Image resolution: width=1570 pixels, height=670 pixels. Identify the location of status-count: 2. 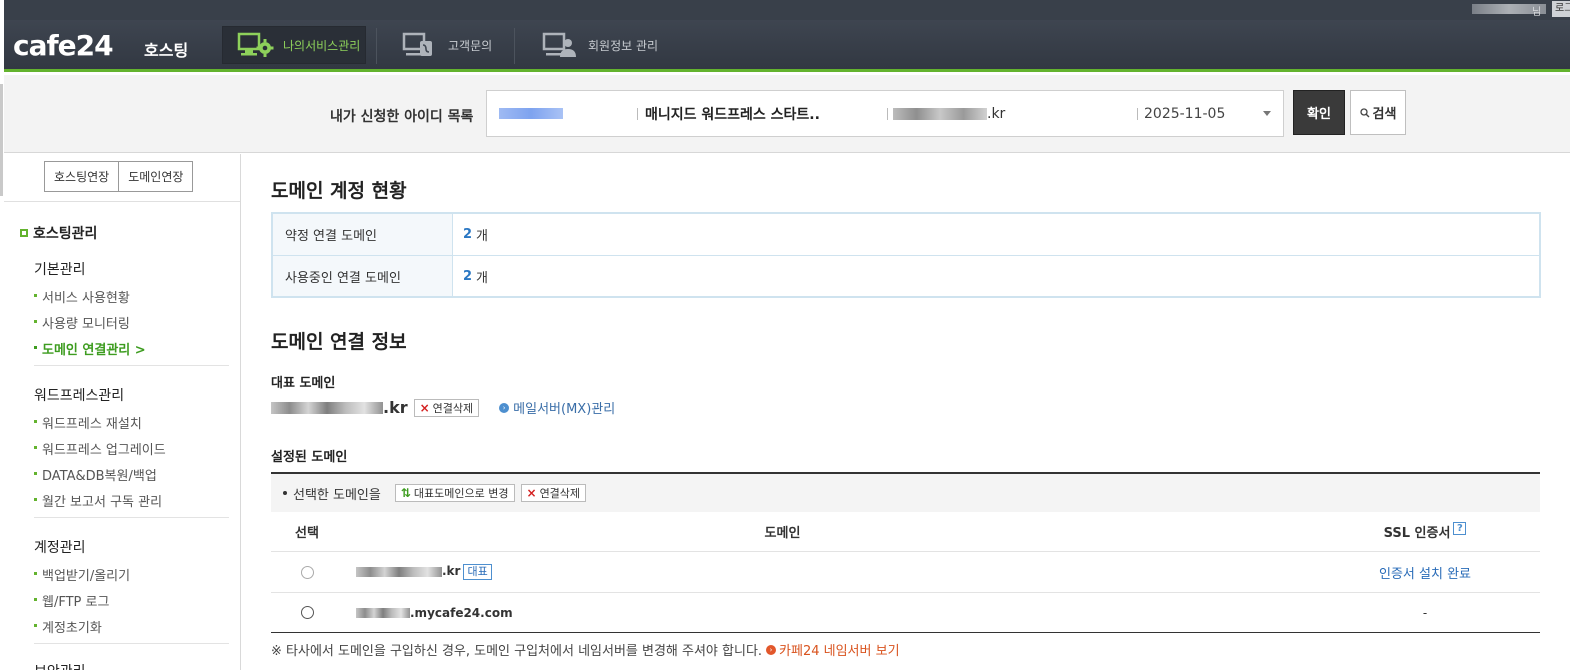
(468, 276).